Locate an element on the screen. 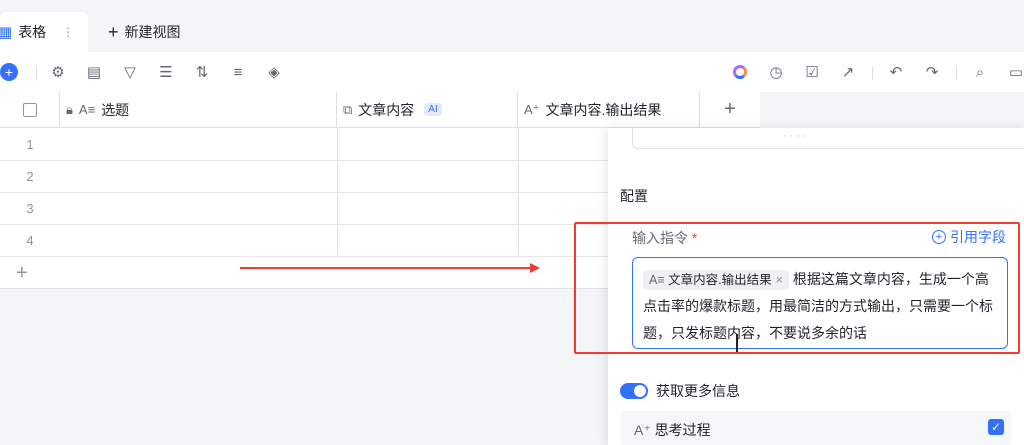 The image size is (1024, 445). thinking-label: A⁺ 思考过程 is located at coordinates (672, 430).